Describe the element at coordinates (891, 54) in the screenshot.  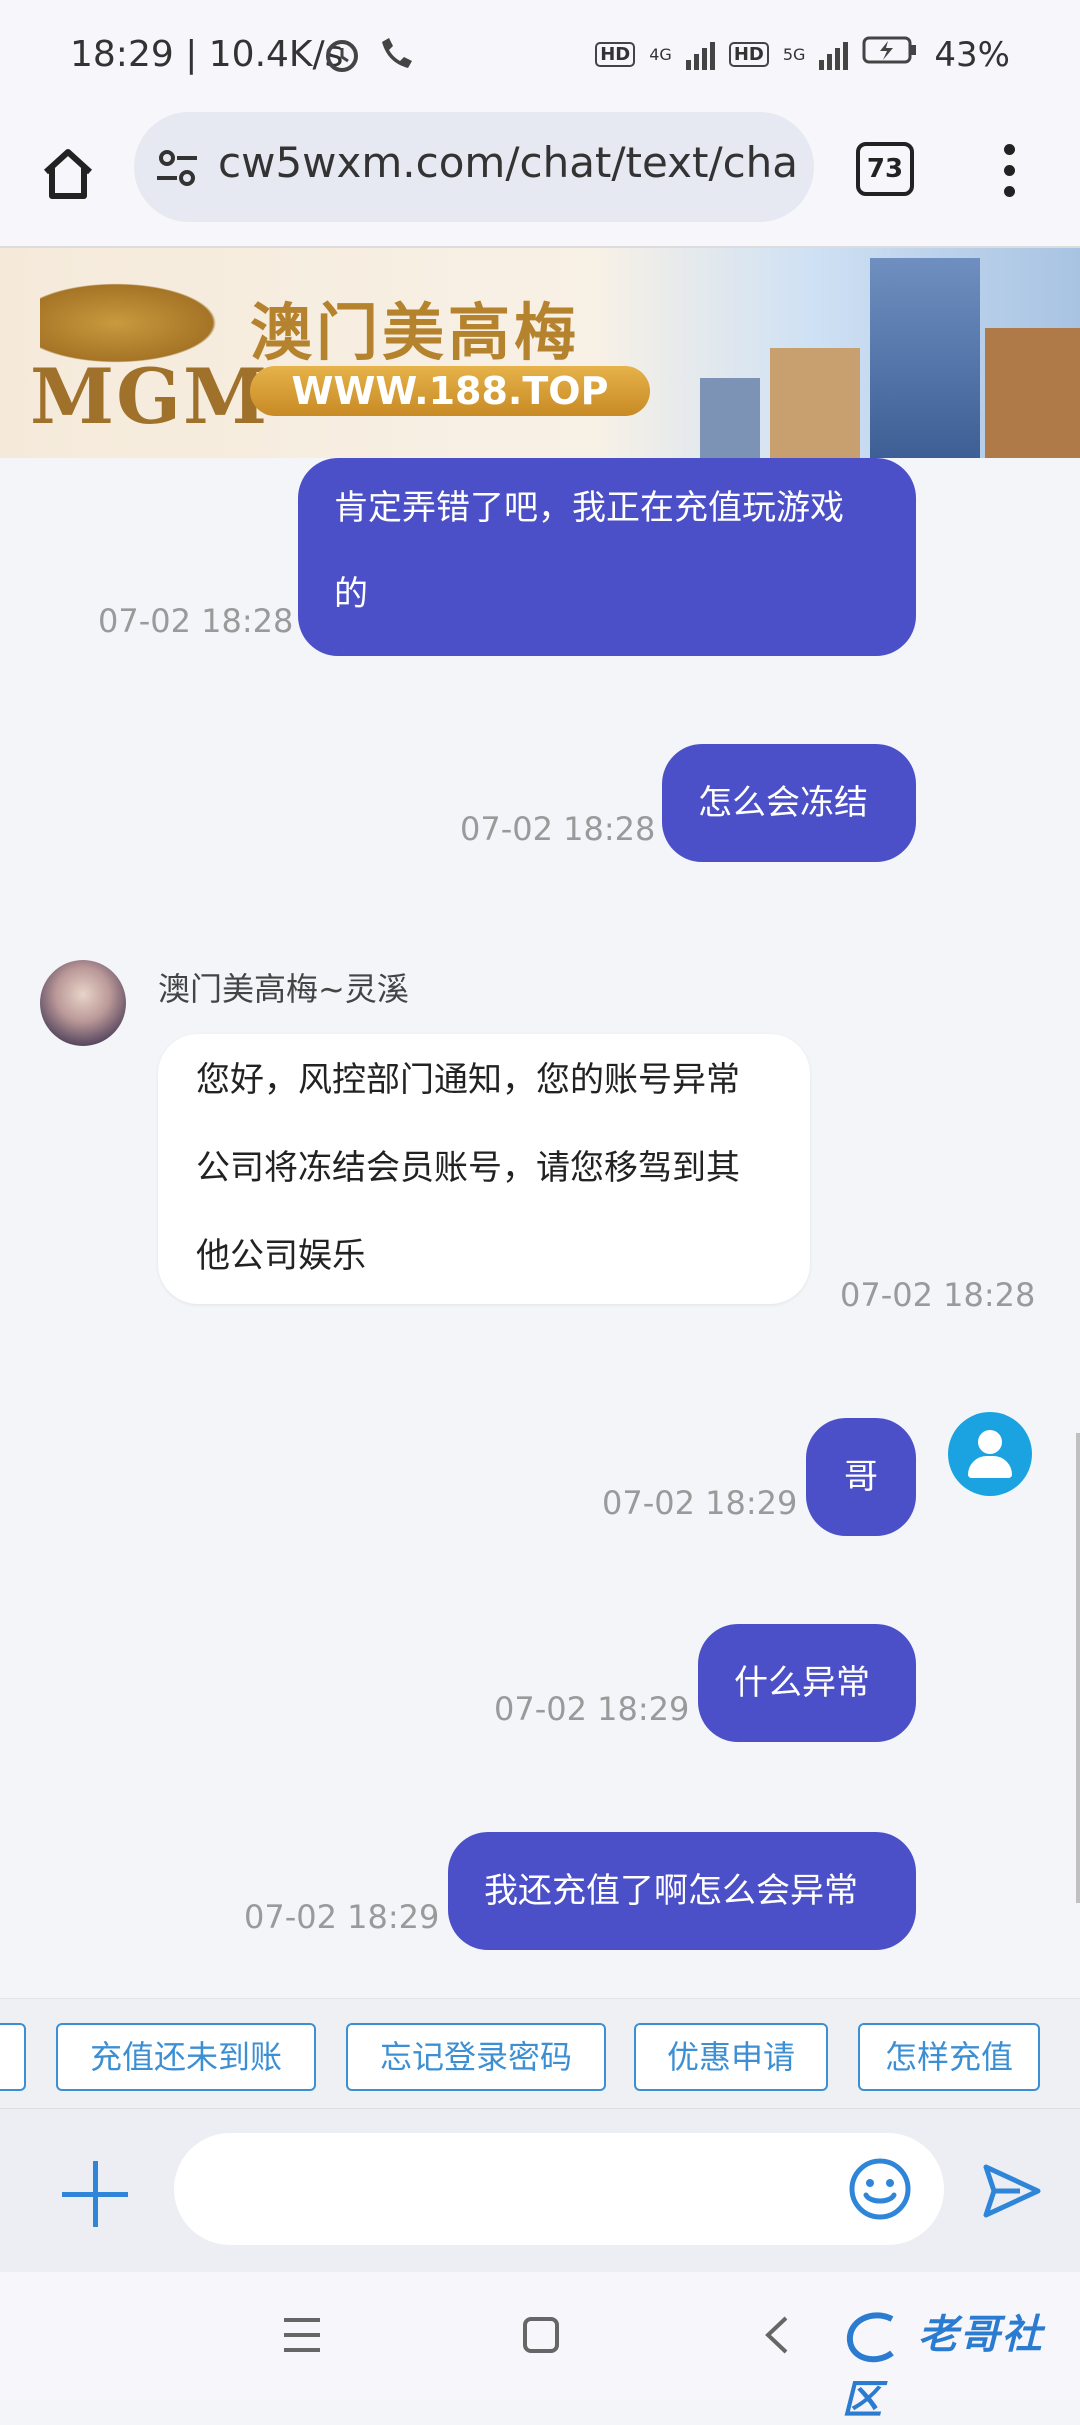
I see `battery-icon` at that location.